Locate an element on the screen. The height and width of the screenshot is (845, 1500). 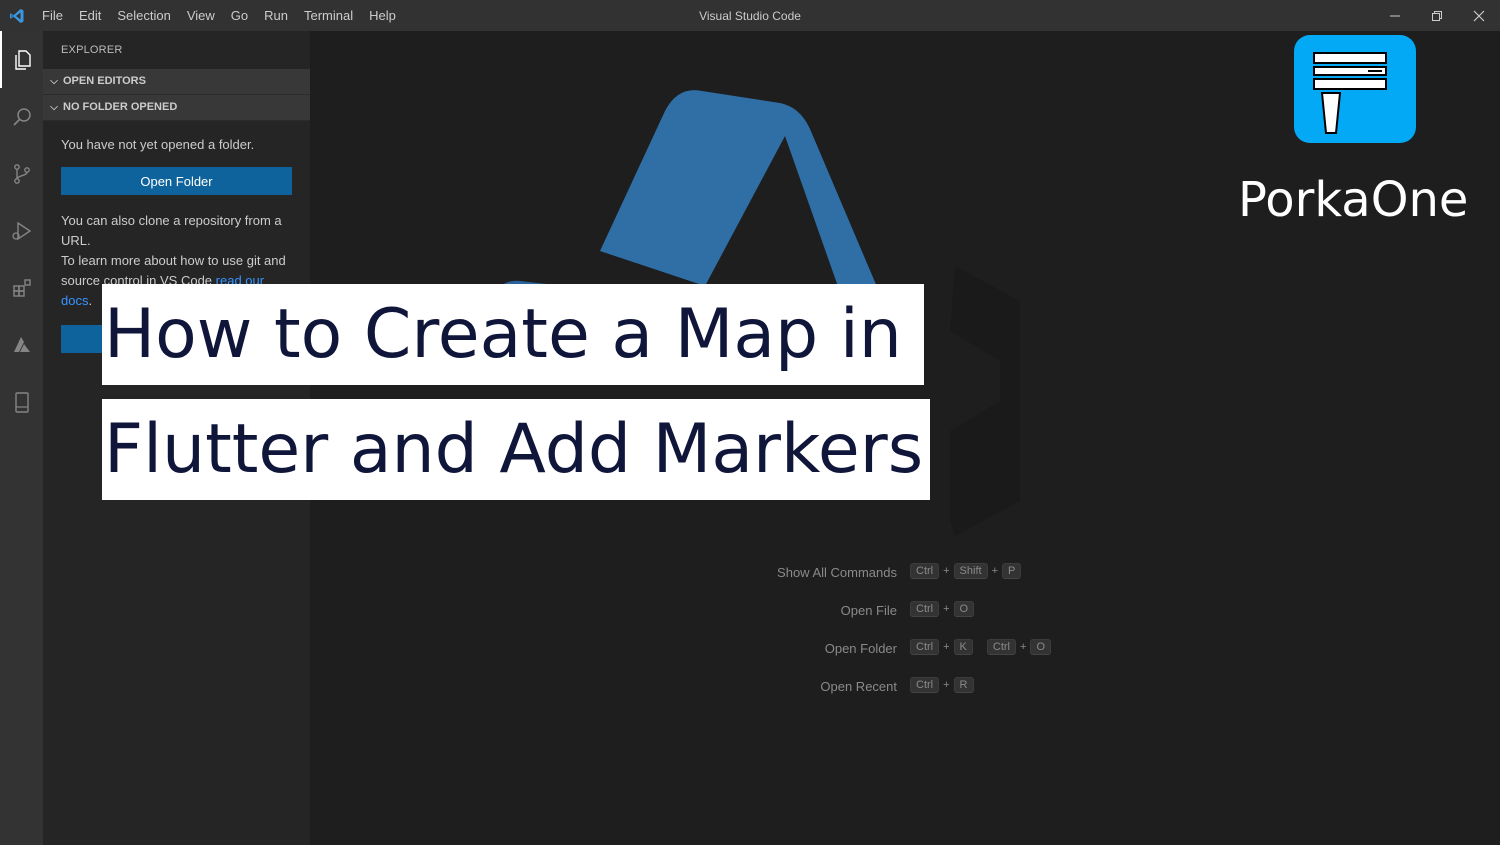
key: K is located at coordinates (963, 647).